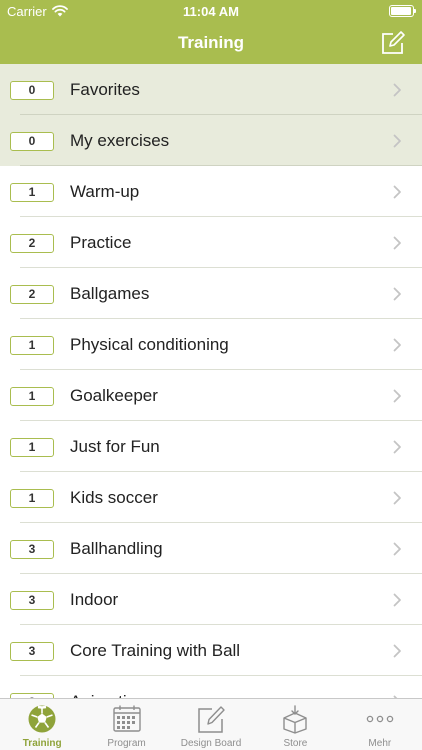 The width and height of the screenshot is (422, 750). Describe the element at coordinates (211, 599) in the screenshot. I see `category-row: 3 Indoor` at that location.